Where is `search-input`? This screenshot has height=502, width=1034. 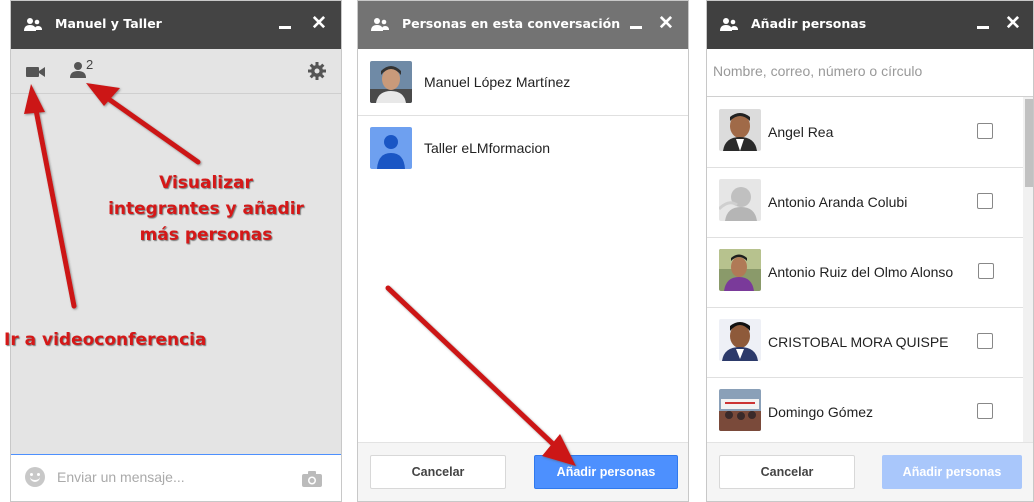 search-input is located at coordinates (863, 71).